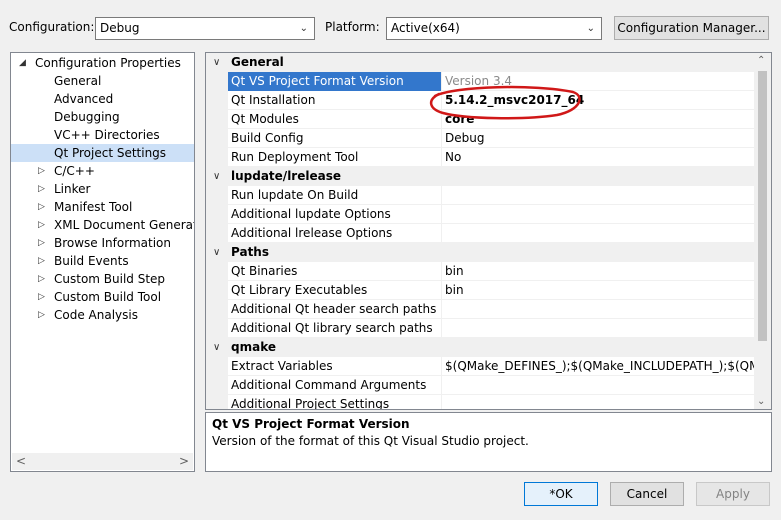 This screenshot has width=781, height=520. Describe the element at coordinates (561, 494) in the screenshot. I see `ok-button: *OK` at that location.